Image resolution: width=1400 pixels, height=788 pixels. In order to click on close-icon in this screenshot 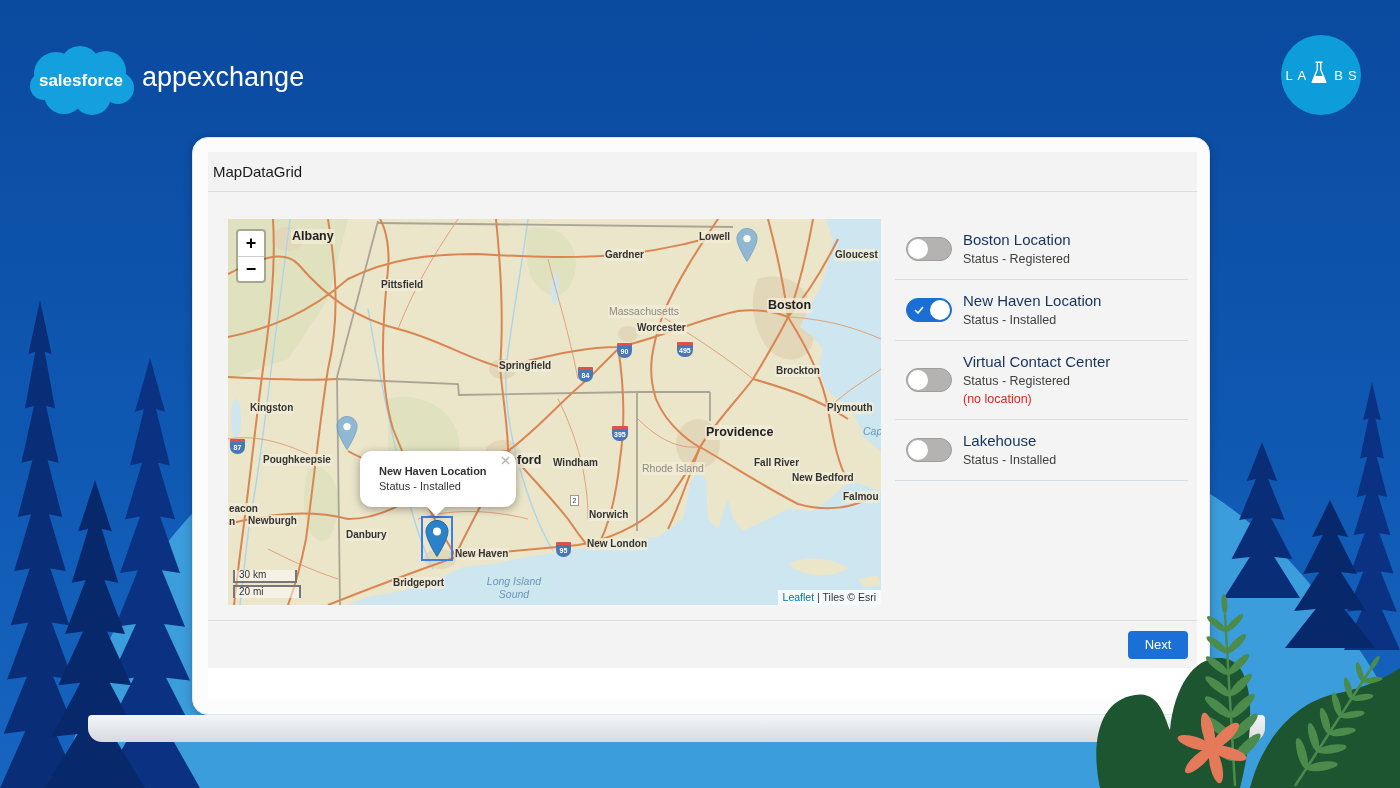, I will do `click(505, 460)`.